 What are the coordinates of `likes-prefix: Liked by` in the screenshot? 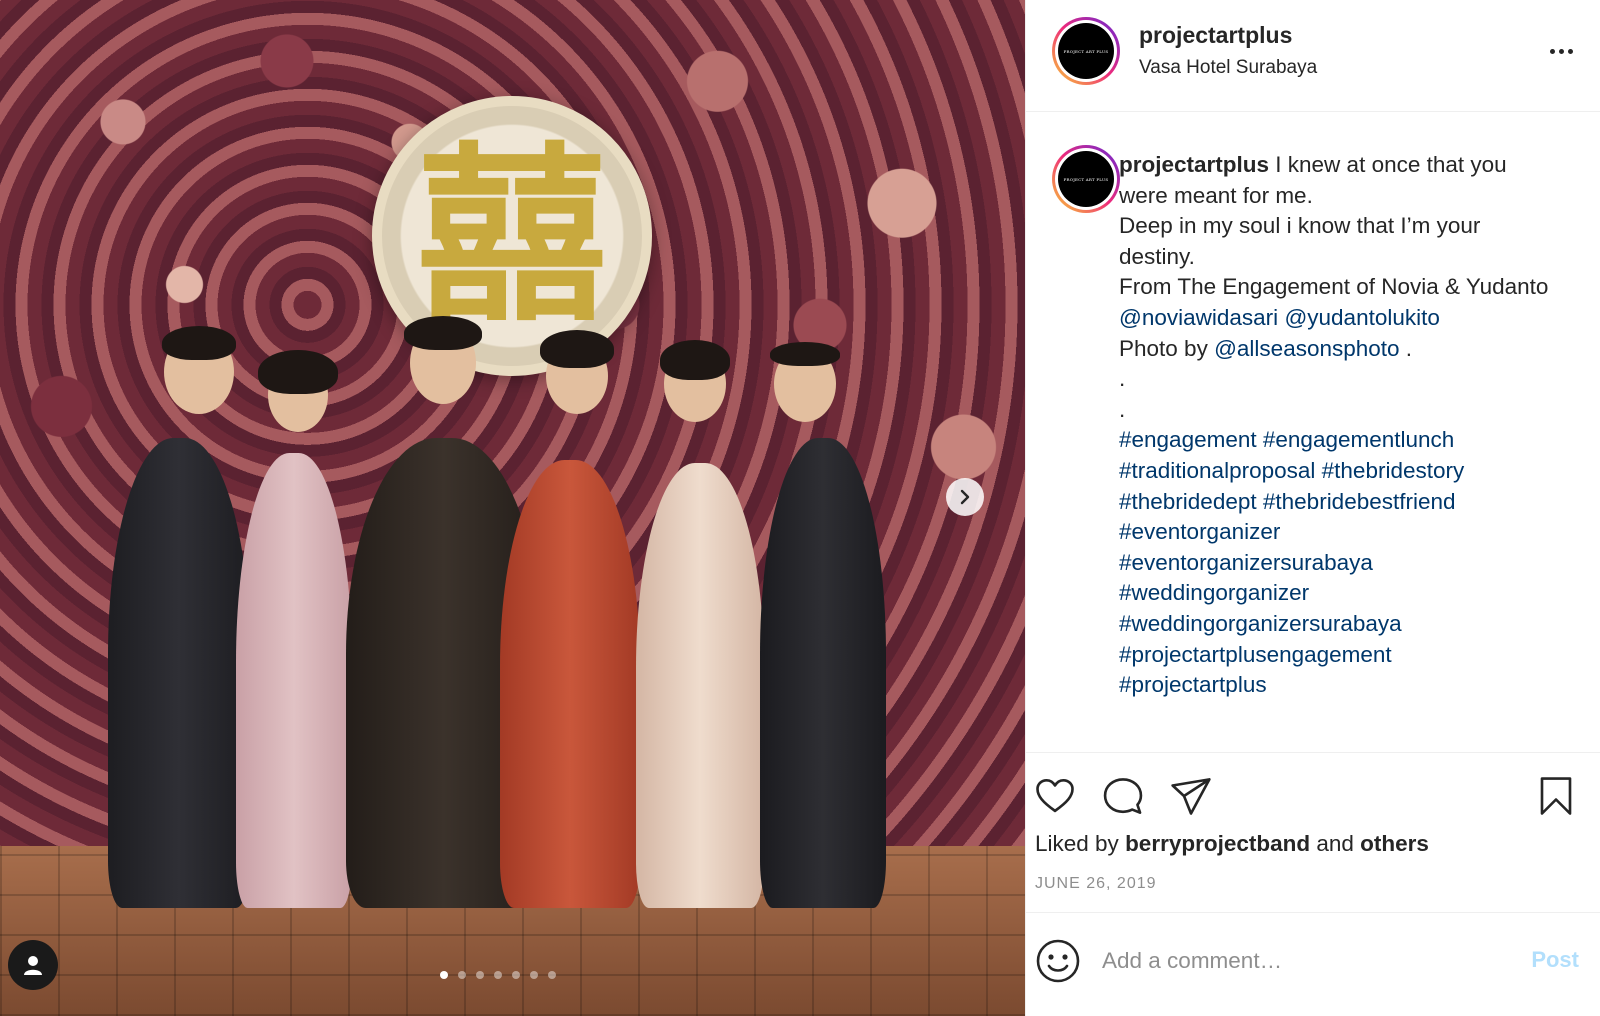 It's located at (1080, 843).